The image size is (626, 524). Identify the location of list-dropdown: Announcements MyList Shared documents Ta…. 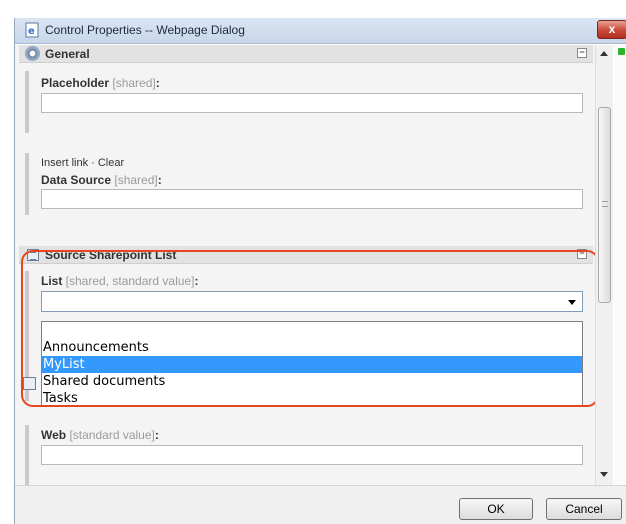
(312, 364).